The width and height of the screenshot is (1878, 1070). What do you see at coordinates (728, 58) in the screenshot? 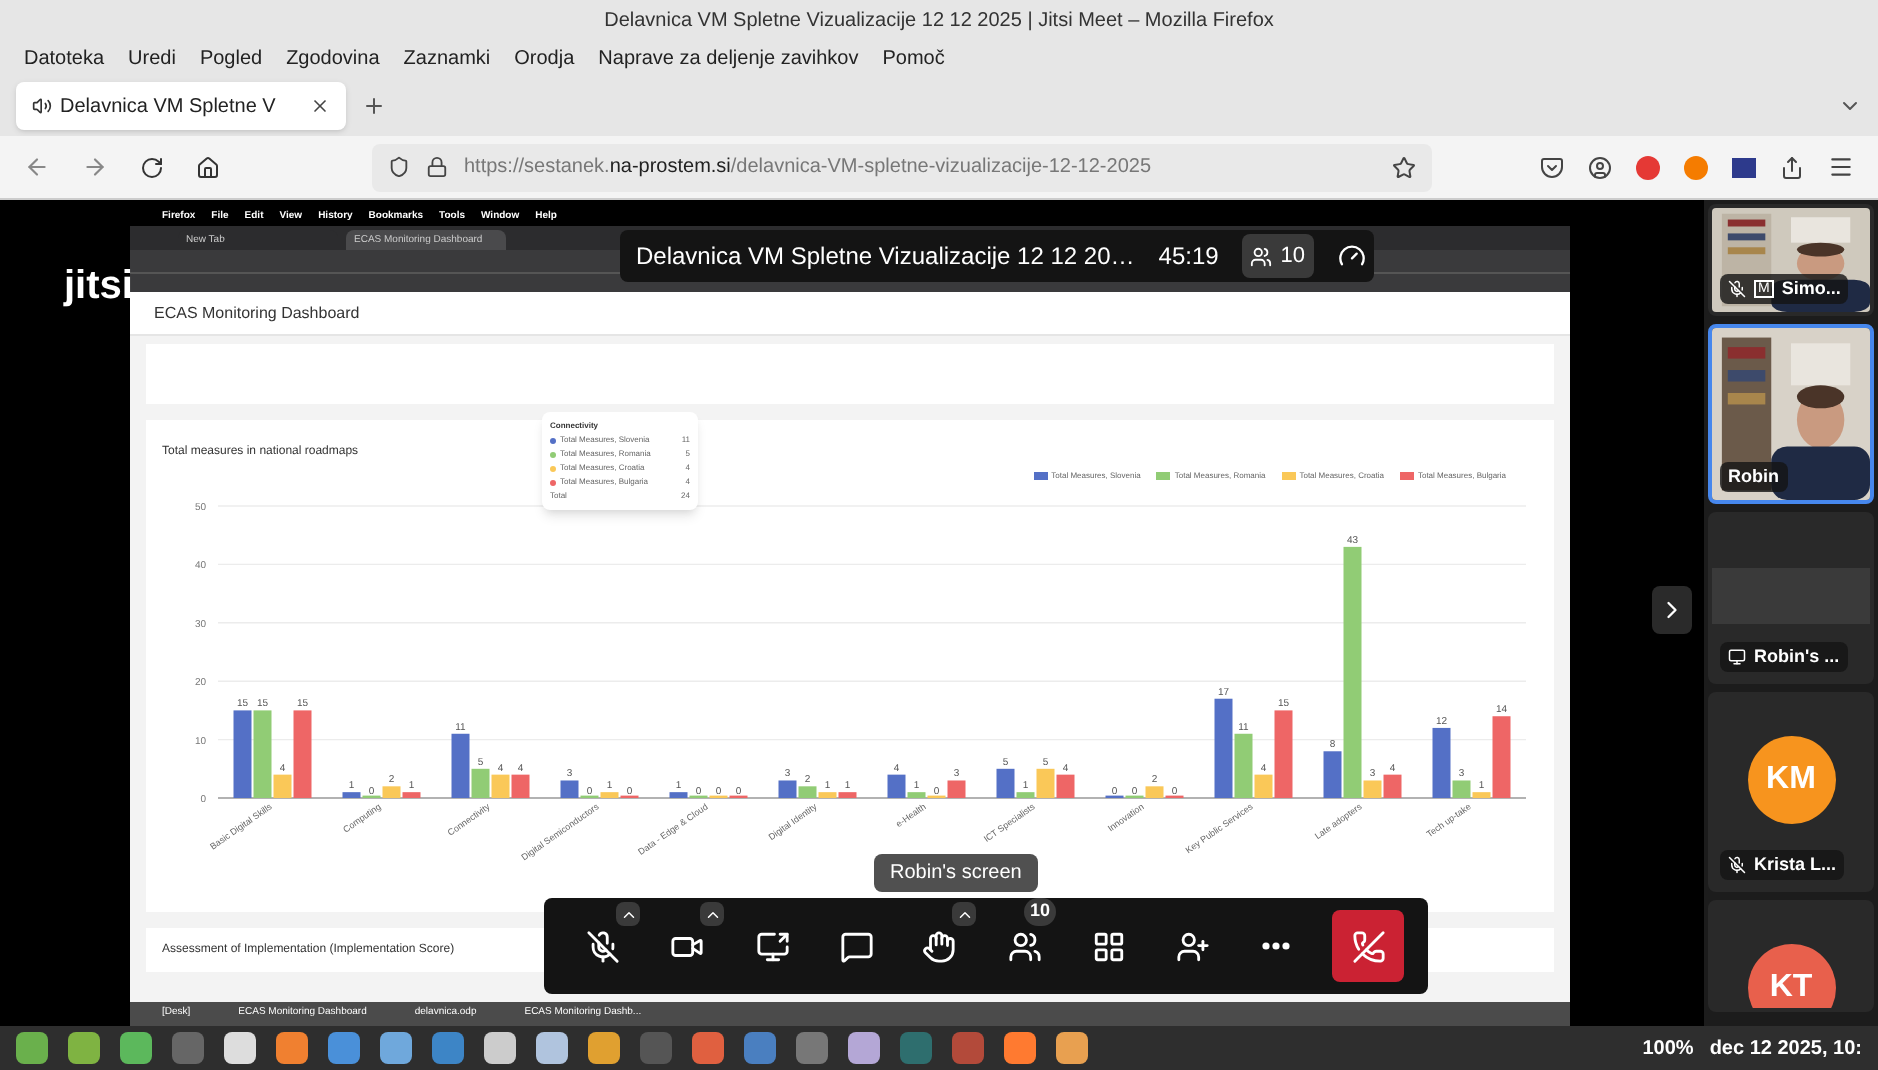
I see `menu-item: Naprave za deljenje zavihkov` at bounding box center [728, 58].